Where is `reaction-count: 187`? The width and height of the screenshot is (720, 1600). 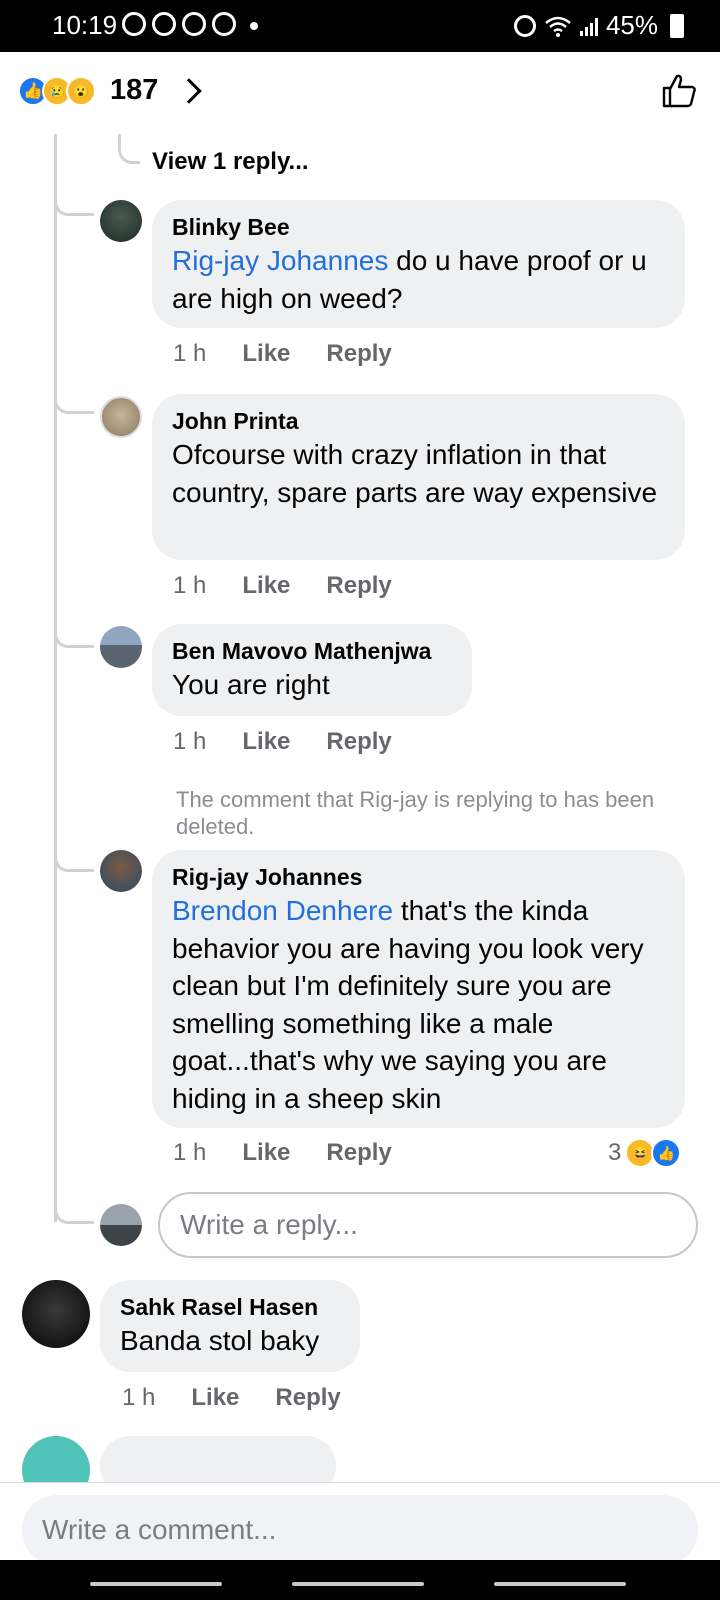
reaction-count: 187 is located at coordinates (134, 90).